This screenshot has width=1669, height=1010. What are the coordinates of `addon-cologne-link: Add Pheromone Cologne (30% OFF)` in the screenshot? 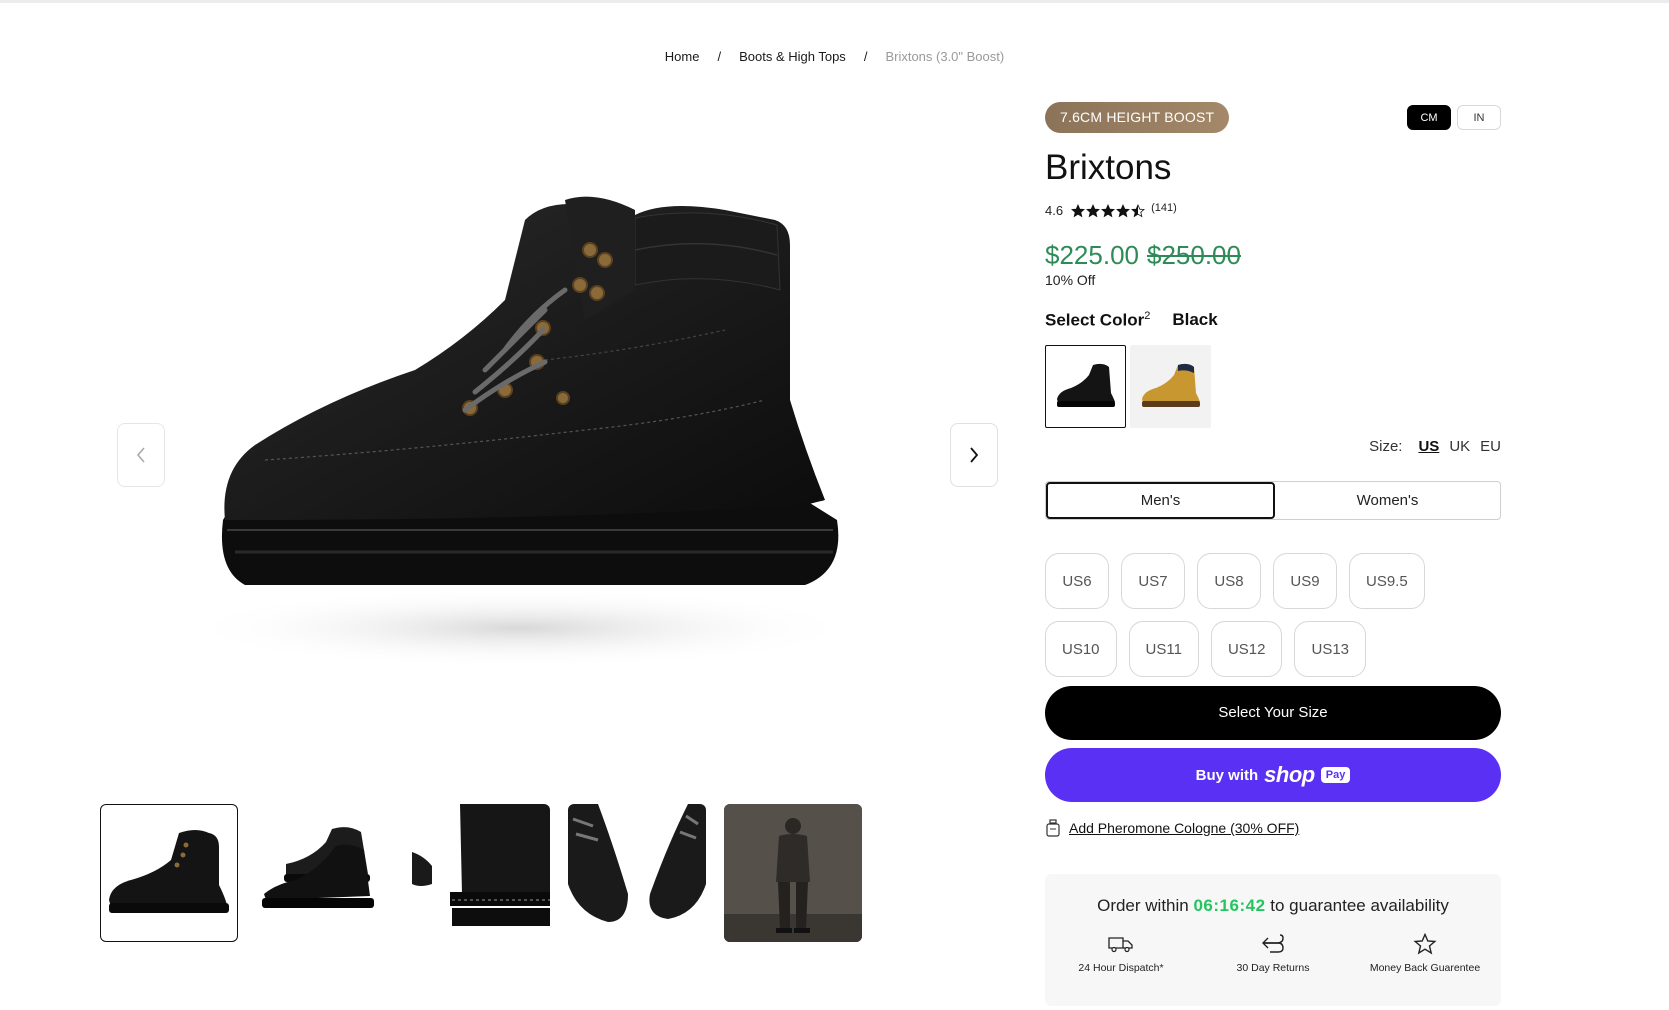 It's located at (1184, 828).